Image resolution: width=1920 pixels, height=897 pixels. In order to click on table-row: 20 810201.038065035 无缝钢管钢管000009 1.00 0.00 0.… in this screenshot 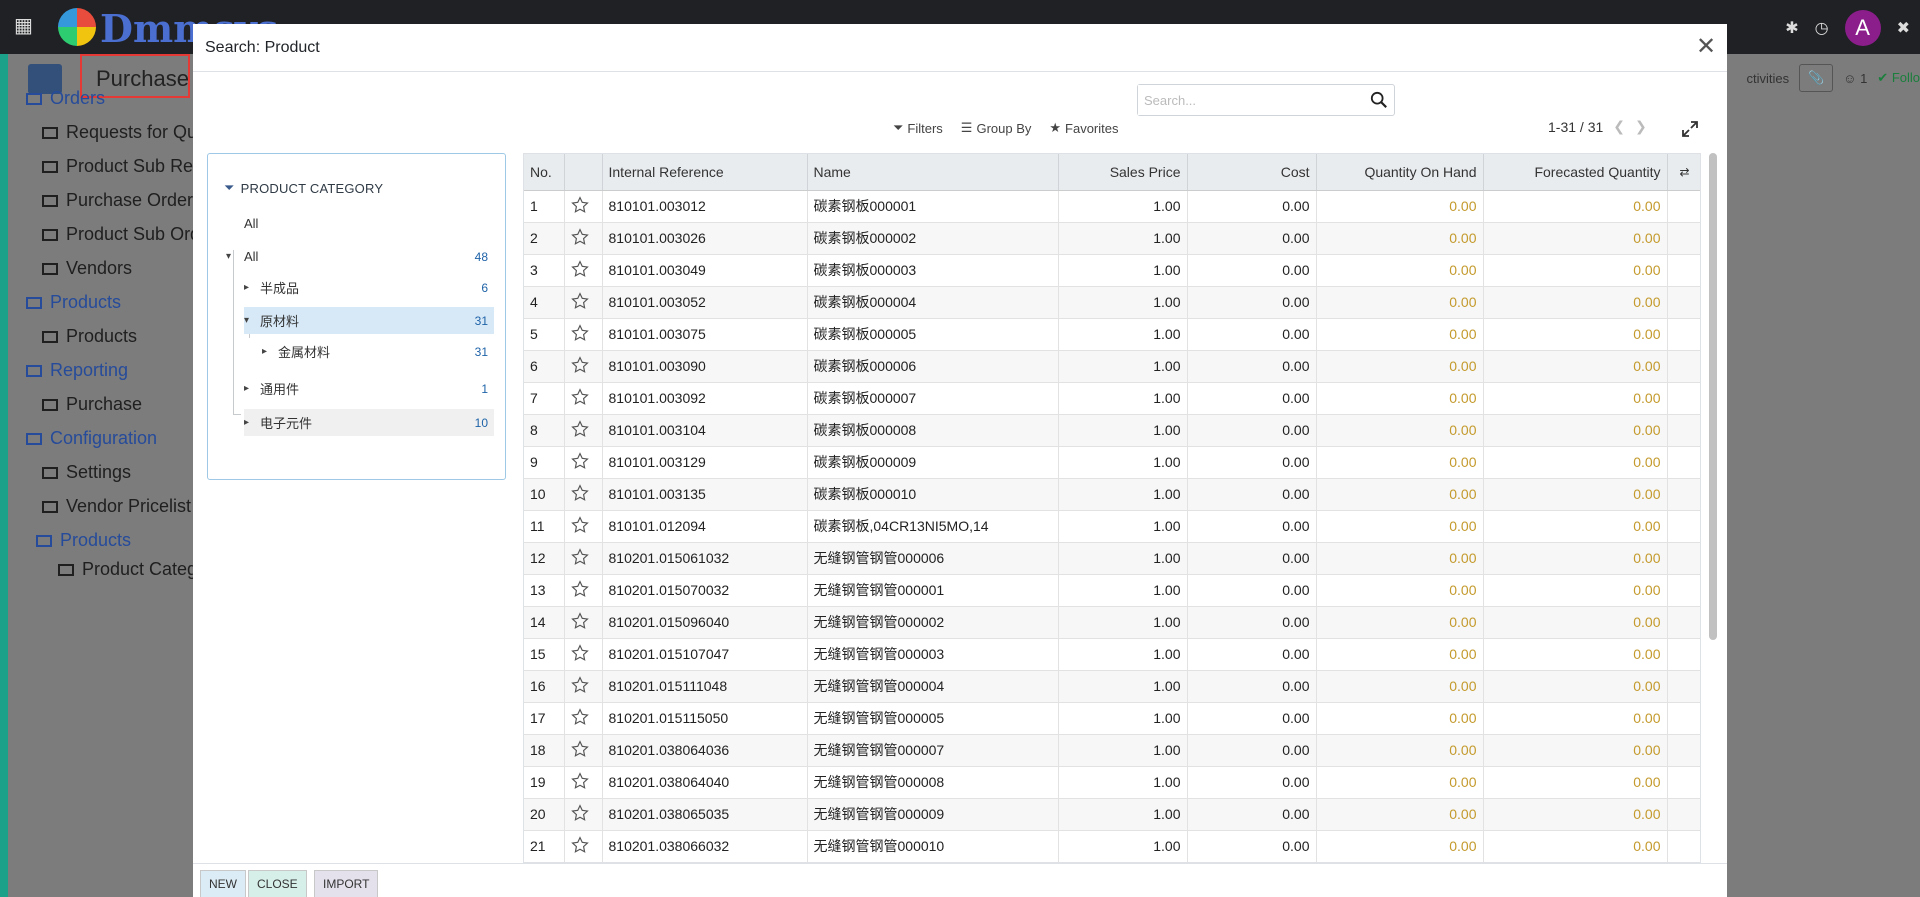, I will do `click(1112, 814)`.